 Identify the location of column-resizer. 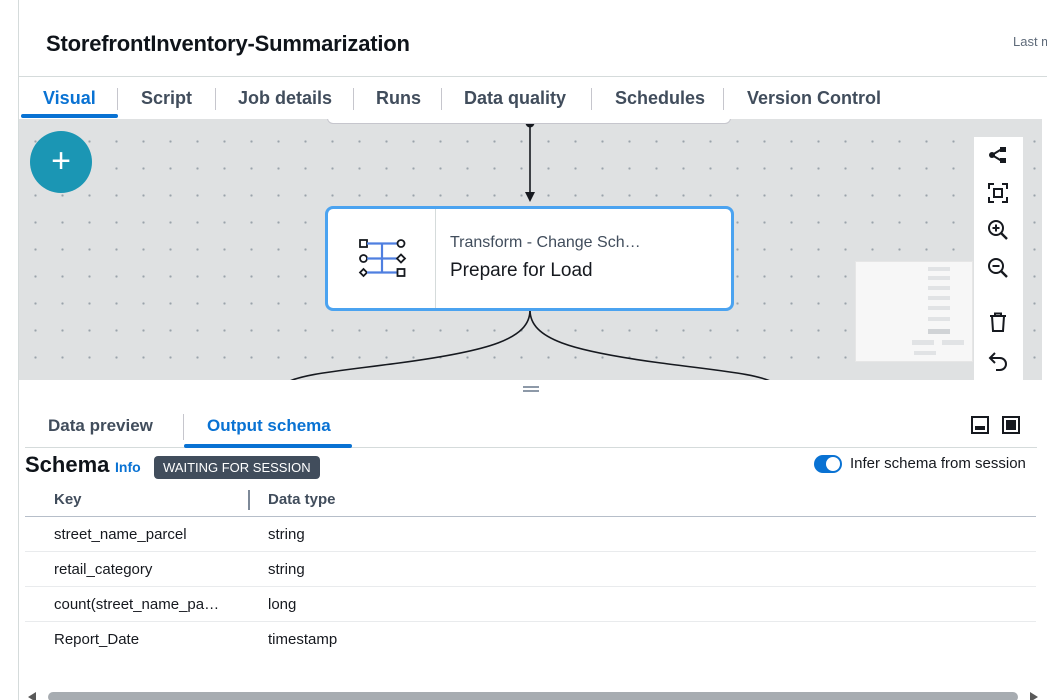
(249, 500).